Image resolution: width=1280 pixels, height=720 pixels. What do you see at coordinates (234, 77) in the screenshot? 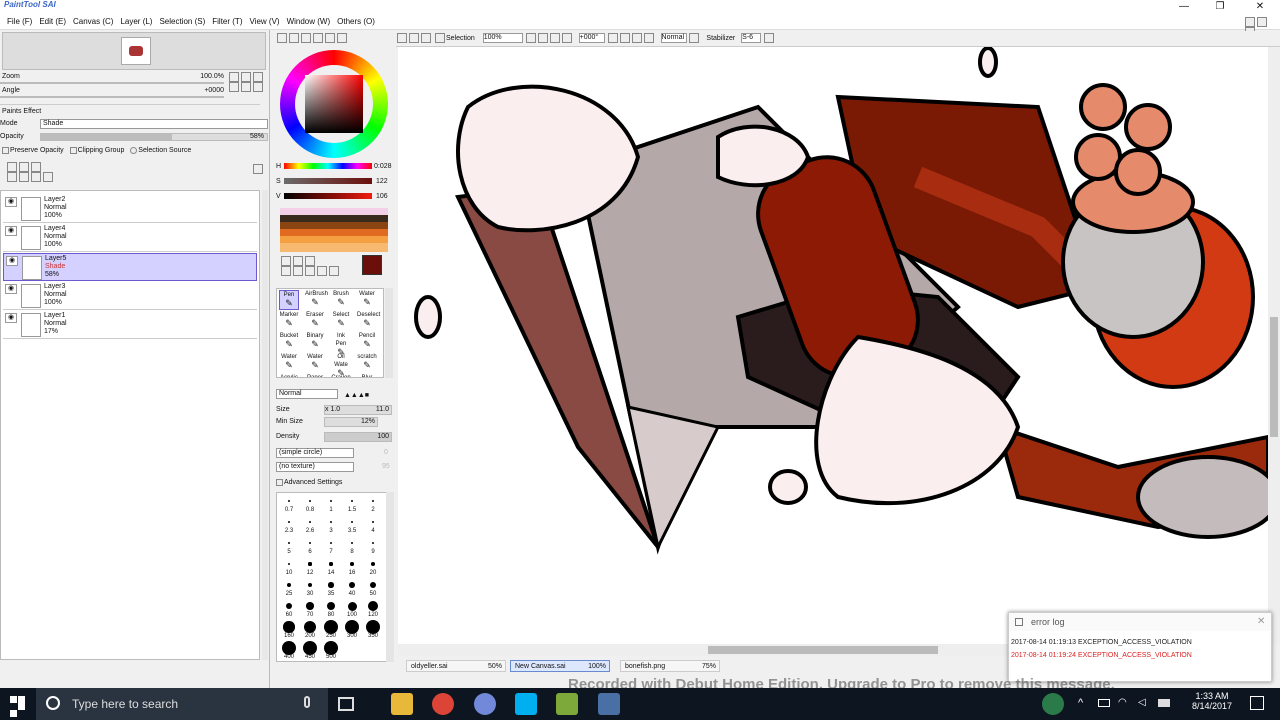
I see `zoom-out-icon` at bounding box center [234, 77].